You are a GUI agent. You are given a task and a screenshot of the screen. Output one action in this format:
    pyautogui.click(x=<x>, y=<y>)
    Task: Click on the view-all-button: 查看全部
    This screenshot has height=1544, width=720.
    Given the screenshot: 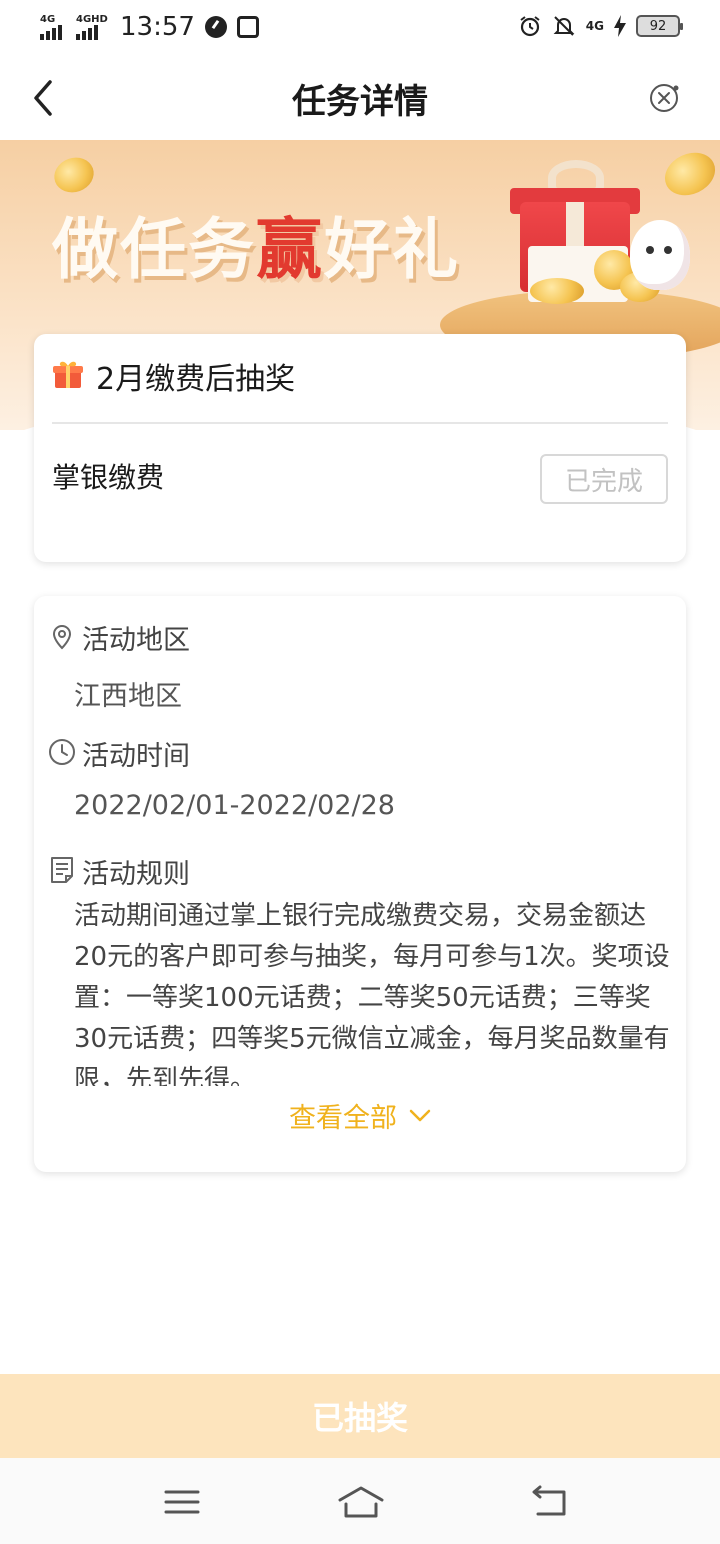 What is the action you would take?
    pyautogui.click(x=360, y=1115)
    